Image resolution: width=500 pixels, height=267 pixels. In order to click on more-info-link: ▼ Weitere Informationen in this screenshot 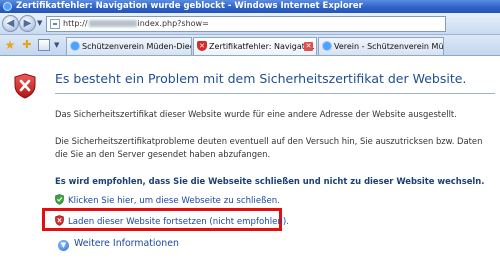, I will do `click(118, 244)`.